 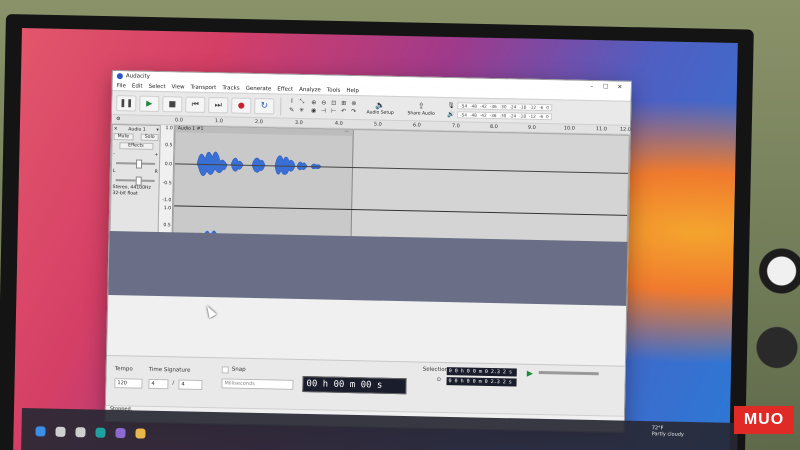 What do you see at coordinates (481, 372) in the screenshot?
I see `selection-start-time: 0 0 h 0 0 m 0 2.3 2 s` at bounding box center [481, 372].